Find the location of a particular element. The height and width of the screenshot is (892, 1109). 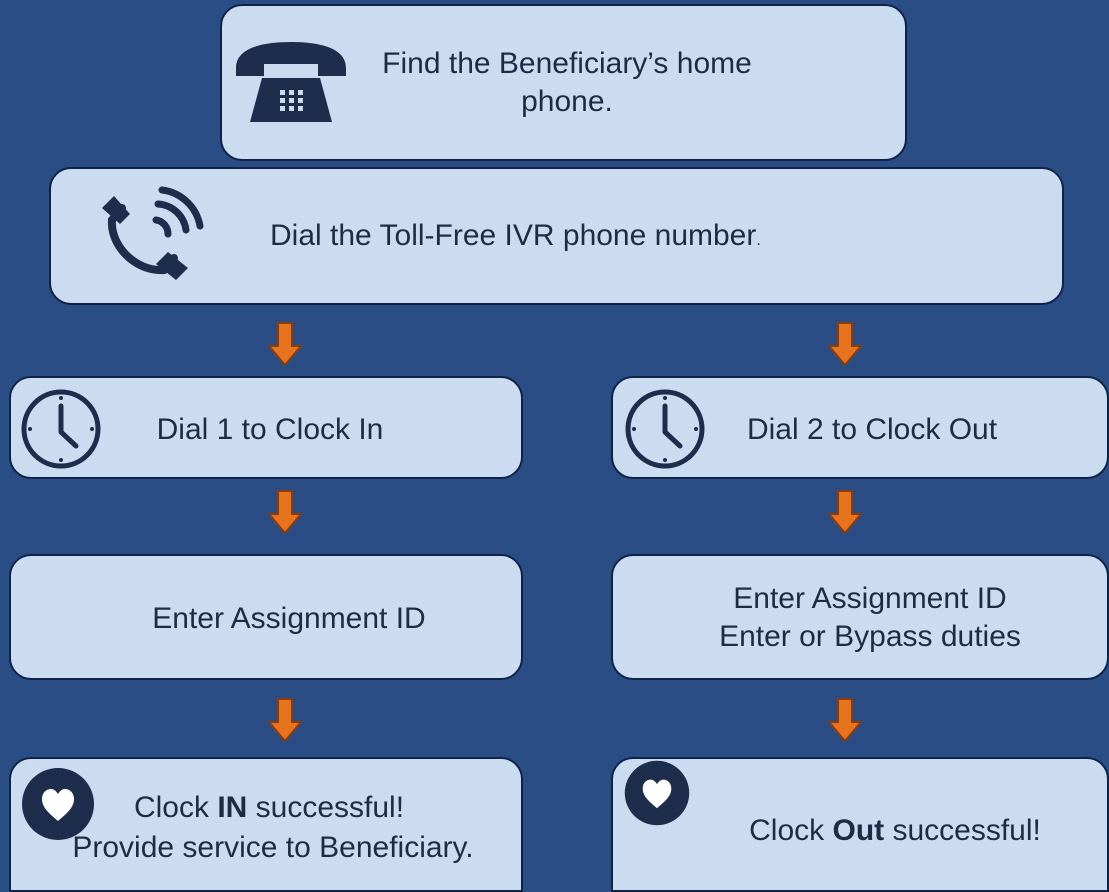

success-out-pre: Clock is located at coordinates (791, 830).